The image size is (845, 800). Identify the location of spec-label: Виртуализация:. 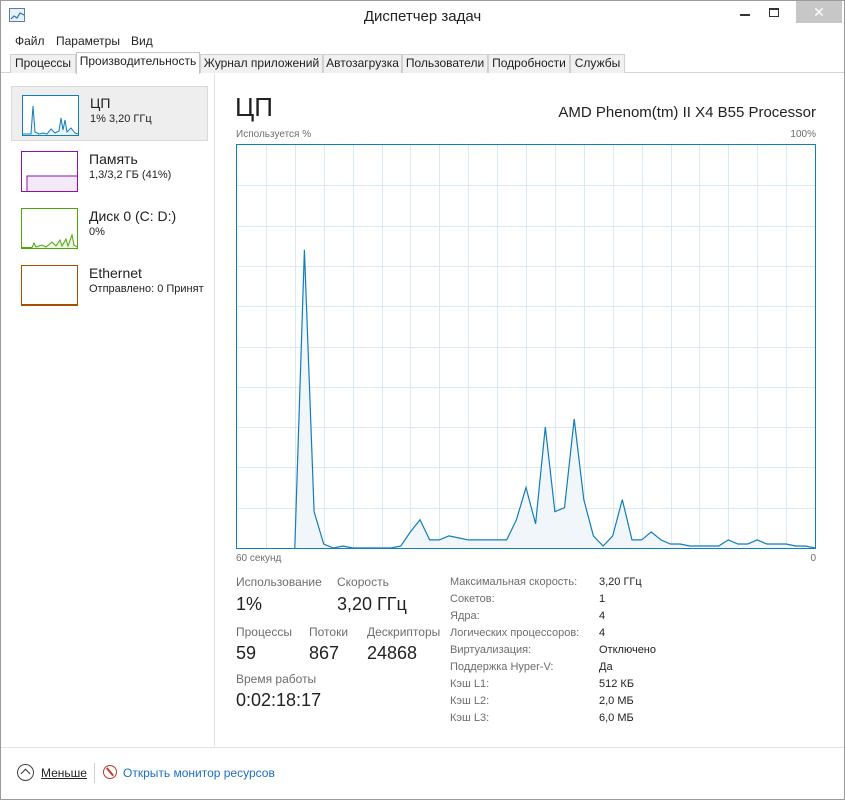
(491, 650).